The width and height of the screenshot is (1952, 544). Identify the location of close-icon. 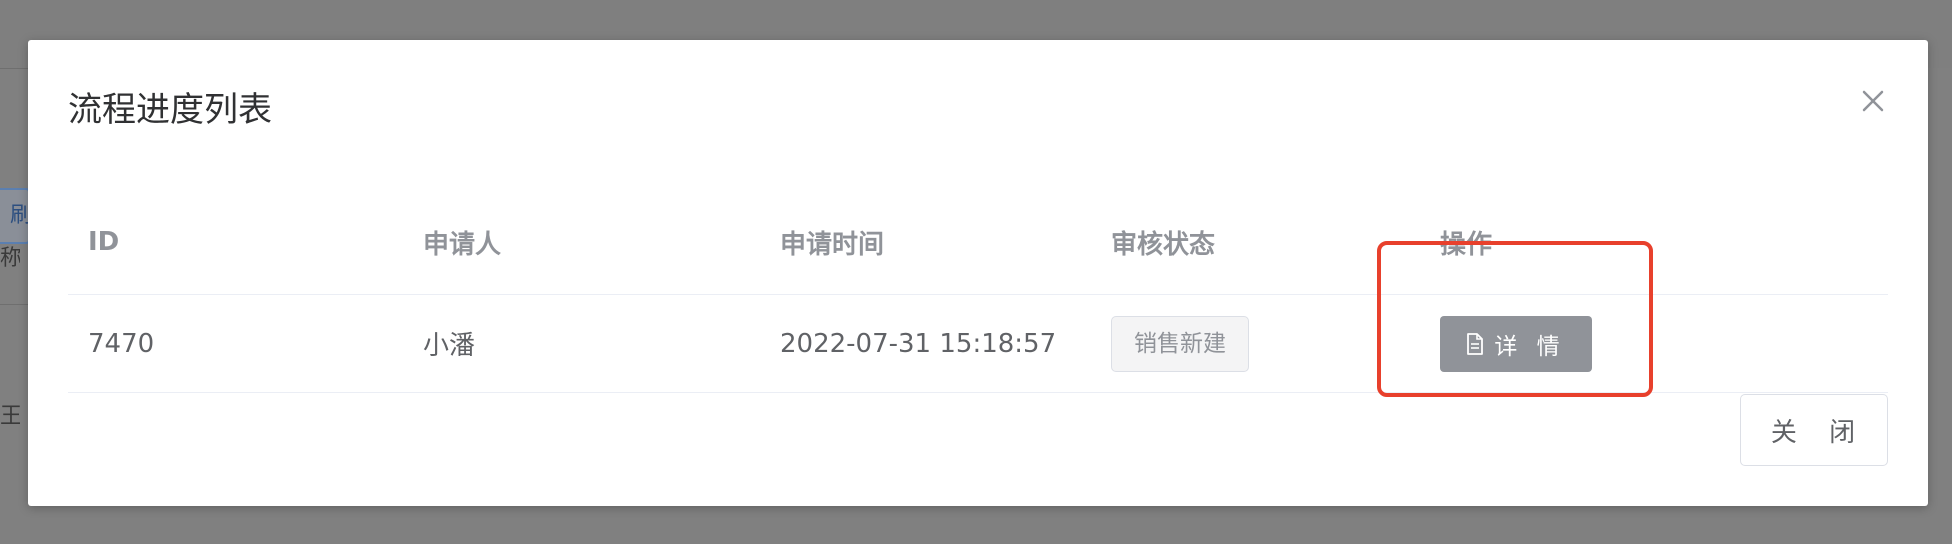
(1873, 101).